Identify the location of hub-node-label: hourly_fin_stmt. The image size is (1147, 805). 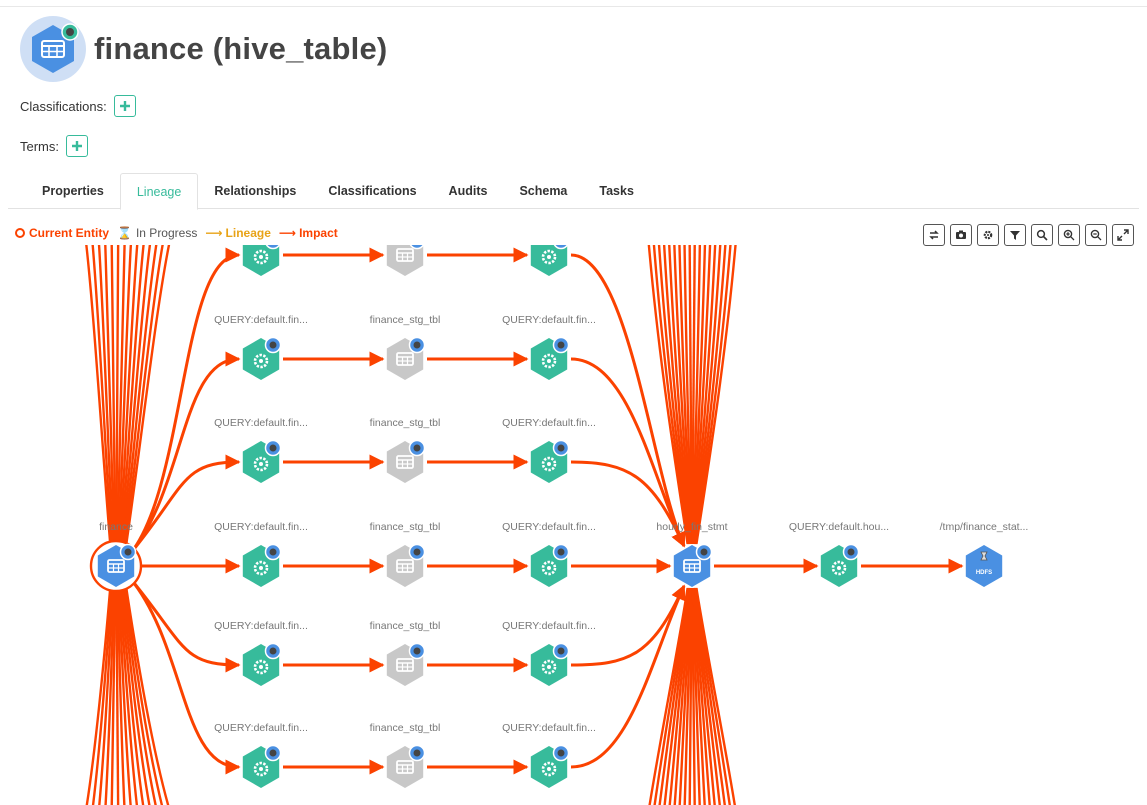
(691, 527).